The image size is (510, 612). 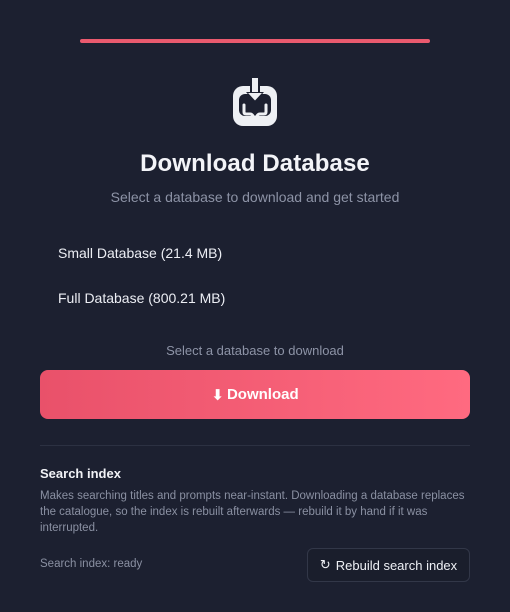 What do you see at coordinates (255, 102) in the screenshot?
I see `download-database-icon` at bounding box center [255, 102].